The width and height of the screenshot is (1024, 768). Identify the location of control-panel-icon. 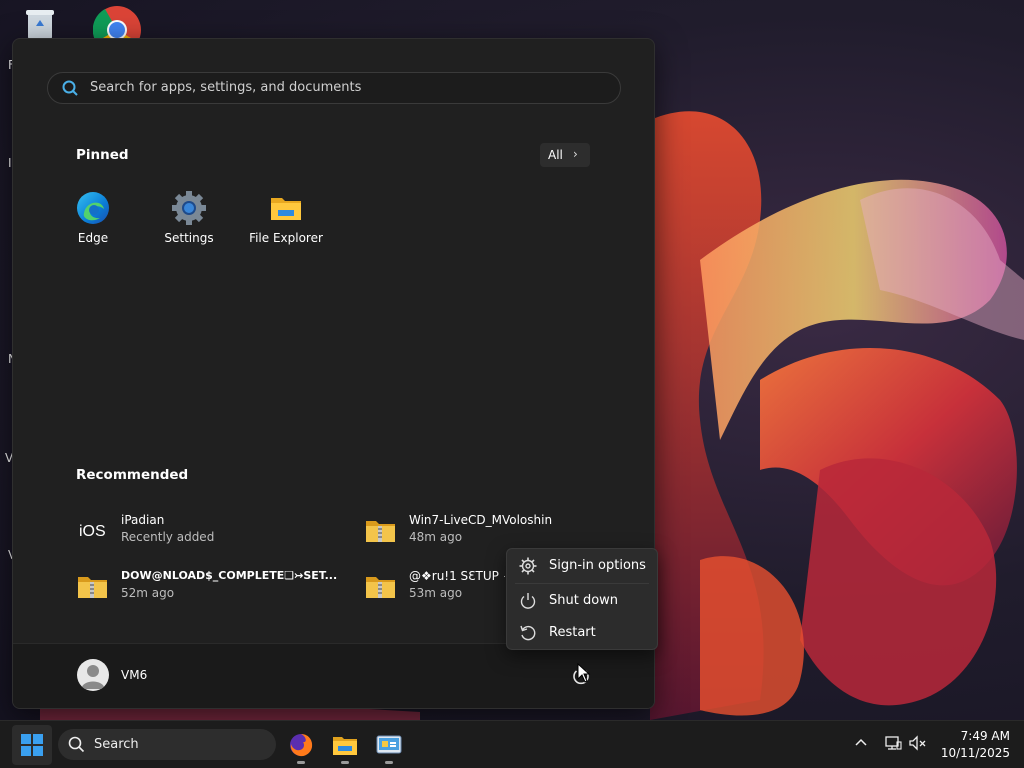
(389, 747).